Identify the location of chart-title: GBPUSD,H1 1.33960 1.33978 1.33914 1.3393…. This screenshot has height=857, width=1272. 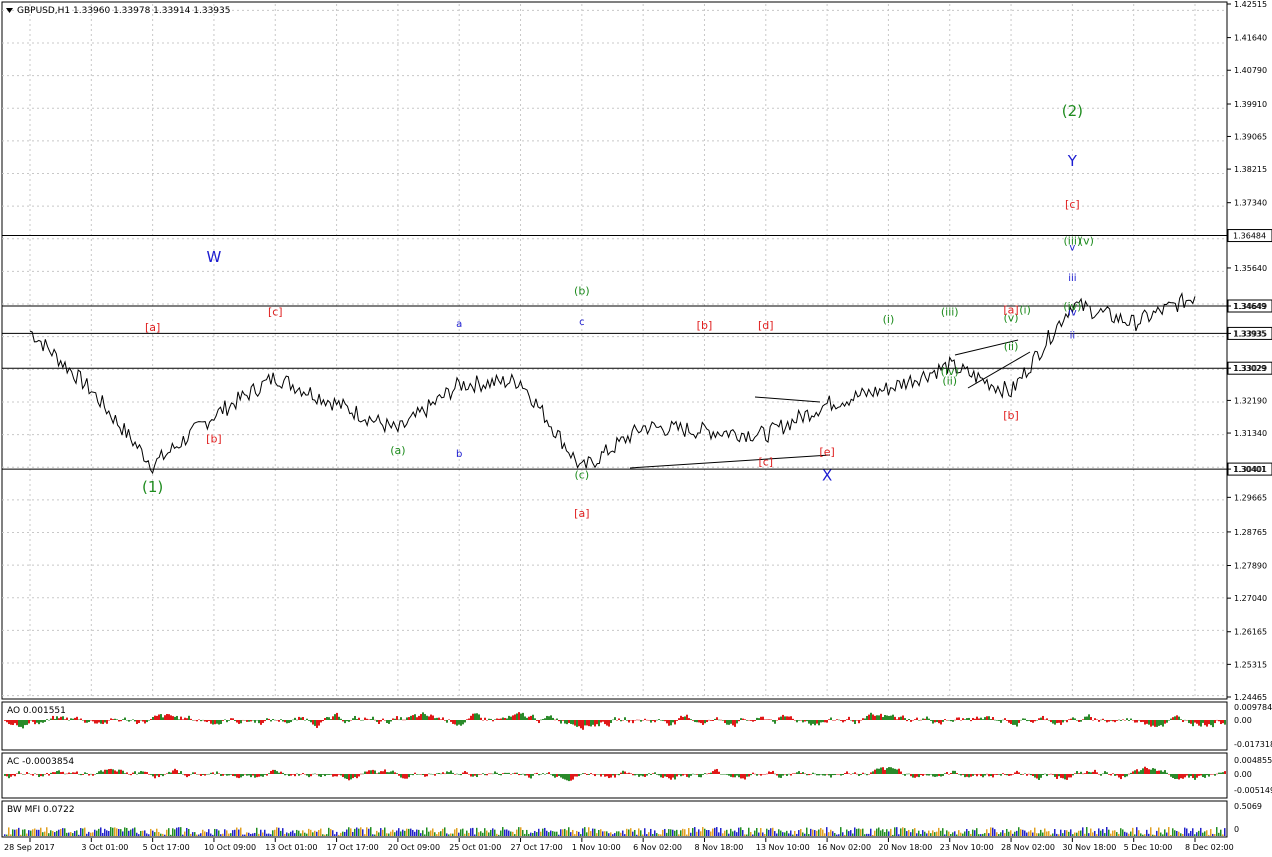
(123, 11).